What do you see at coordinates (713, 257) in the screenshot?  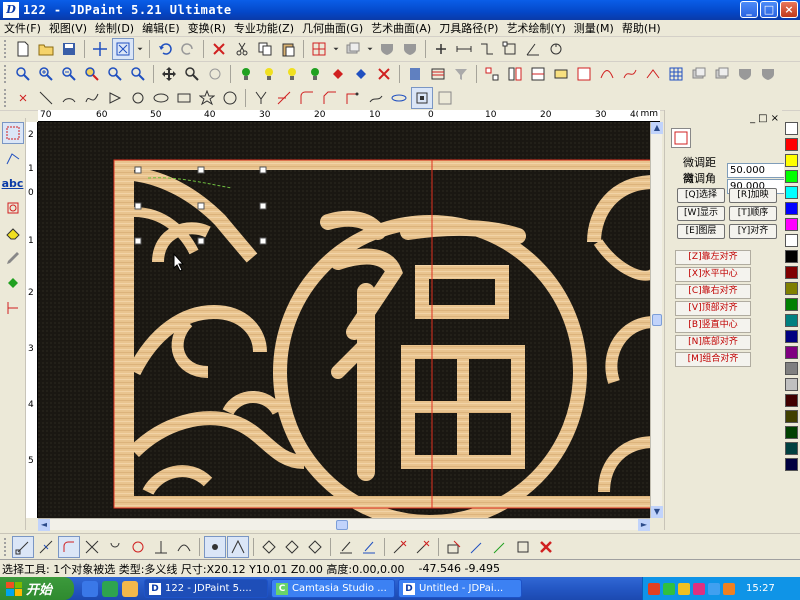 I see `align-left-button: [Z]靠左对齐` at bounding box center [713, 257].